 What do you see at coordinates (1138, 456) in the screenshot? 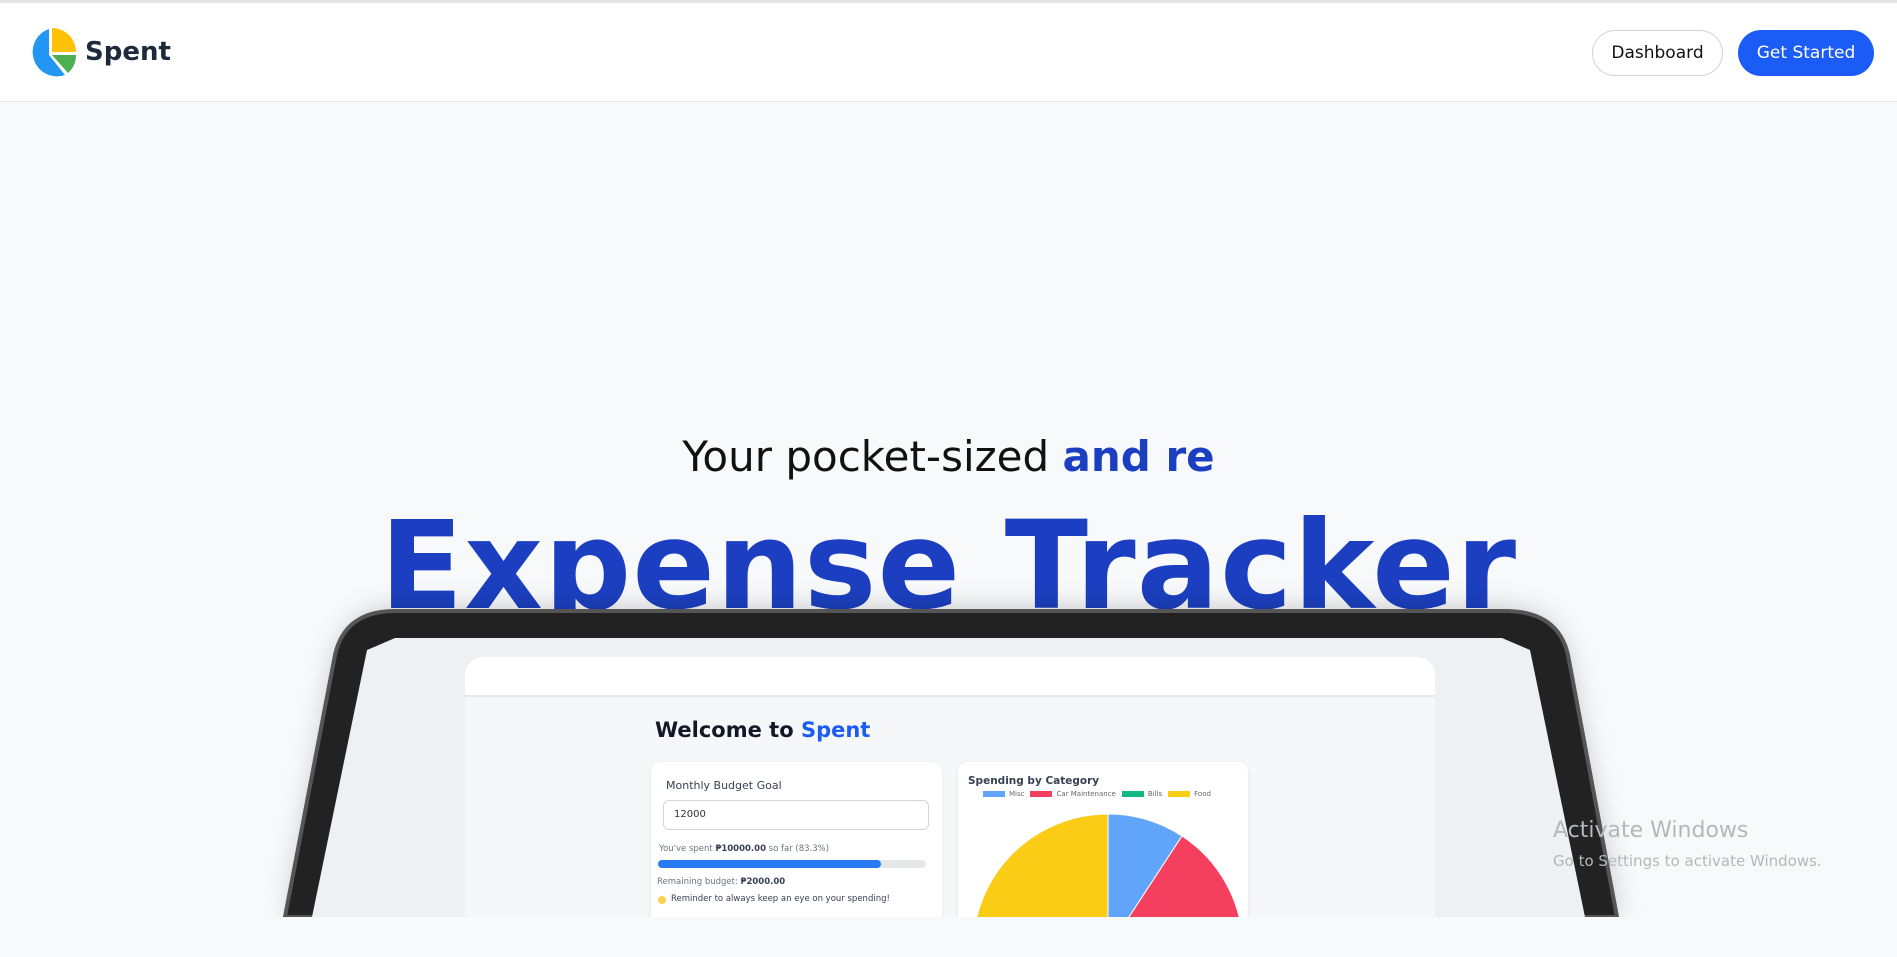
I see `tagline-highlight: and re` at bounding box center [1138, 456].